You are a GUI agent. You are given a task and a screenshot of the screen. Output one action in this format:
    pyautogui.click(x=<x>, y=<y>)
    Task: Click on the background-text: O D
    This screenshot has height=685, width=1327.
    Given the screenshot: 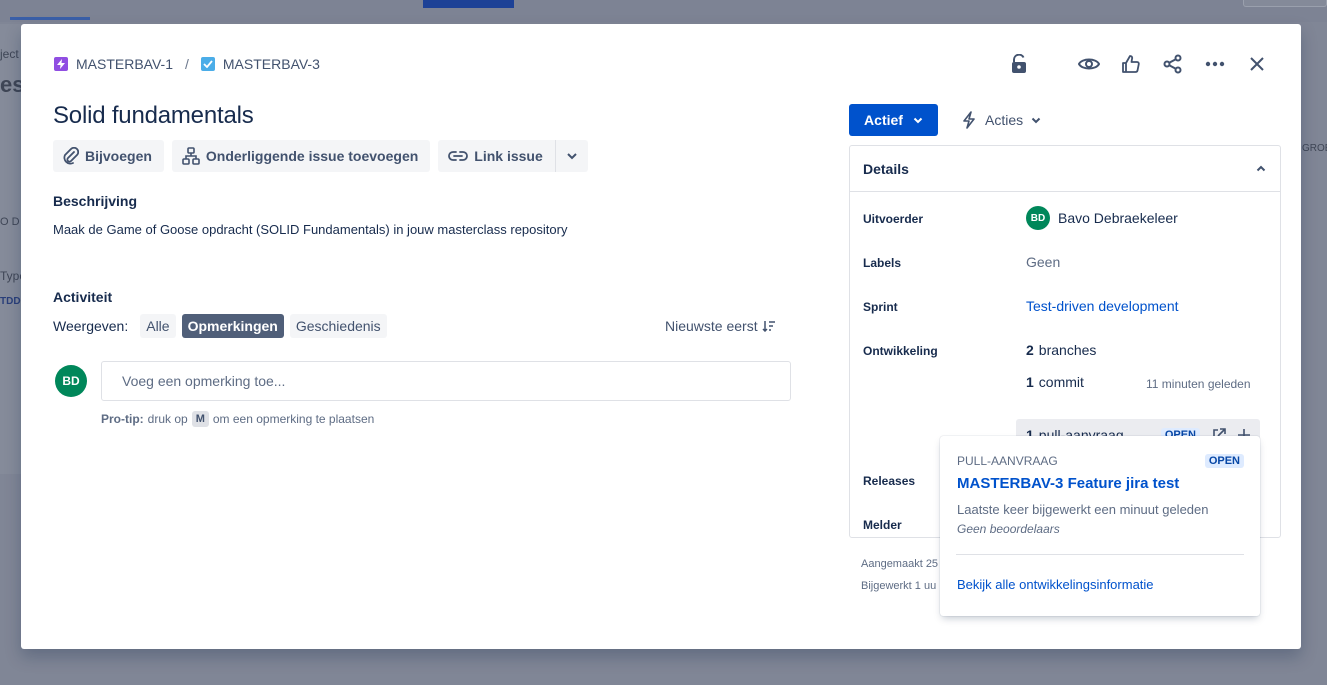 What is the action you would take?
    pyautogui.click(x=10, y=222)
    